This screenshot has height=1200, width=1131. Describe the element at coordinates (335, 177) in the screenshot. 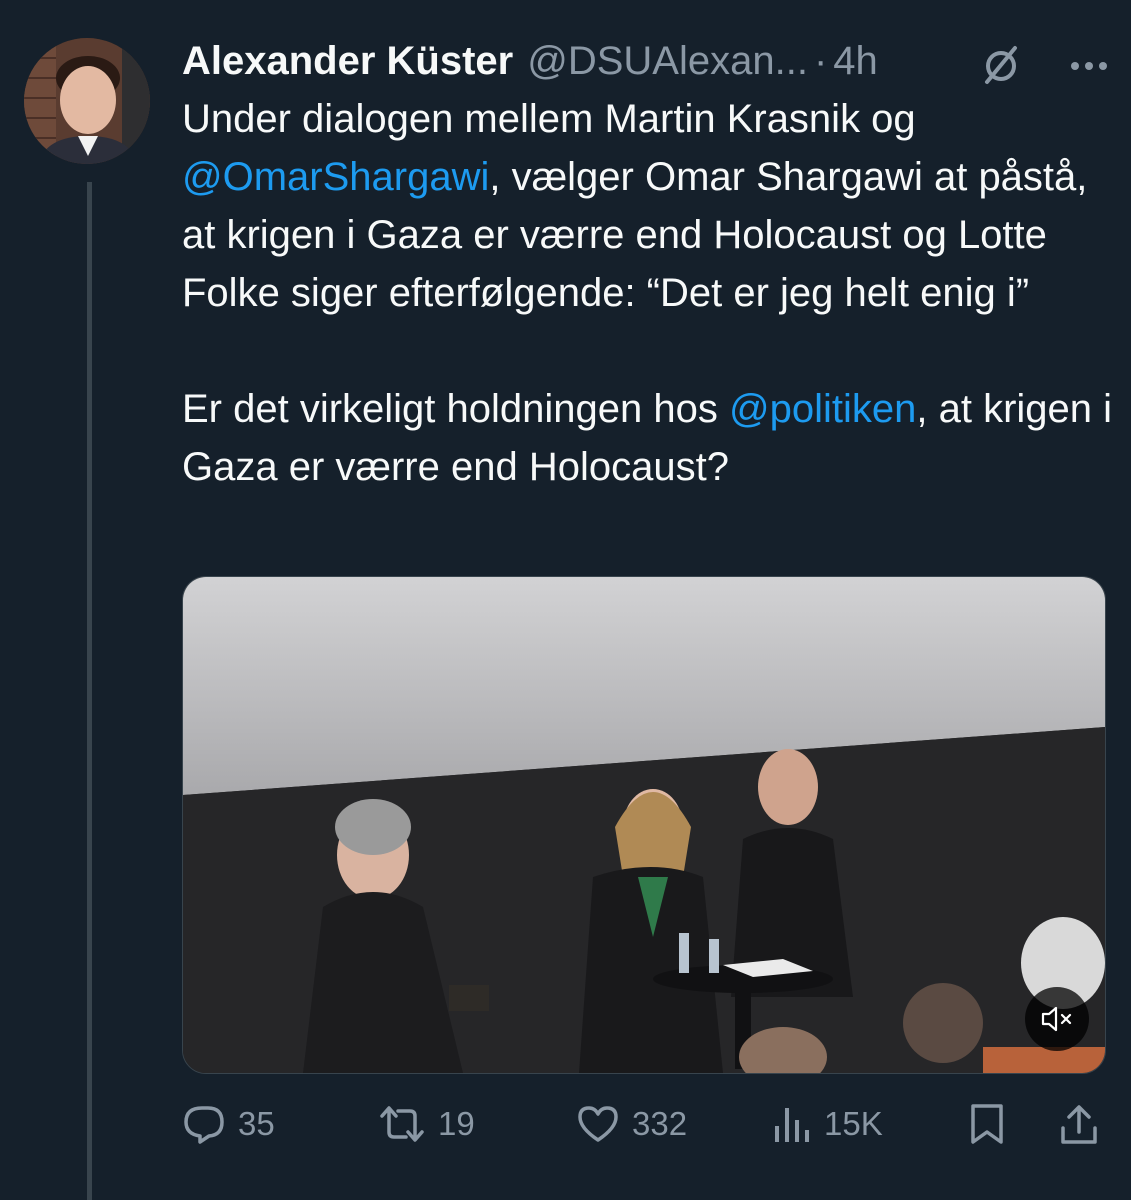

I see `mention-link-omarshargawi: @OmarShargawi` at that location.